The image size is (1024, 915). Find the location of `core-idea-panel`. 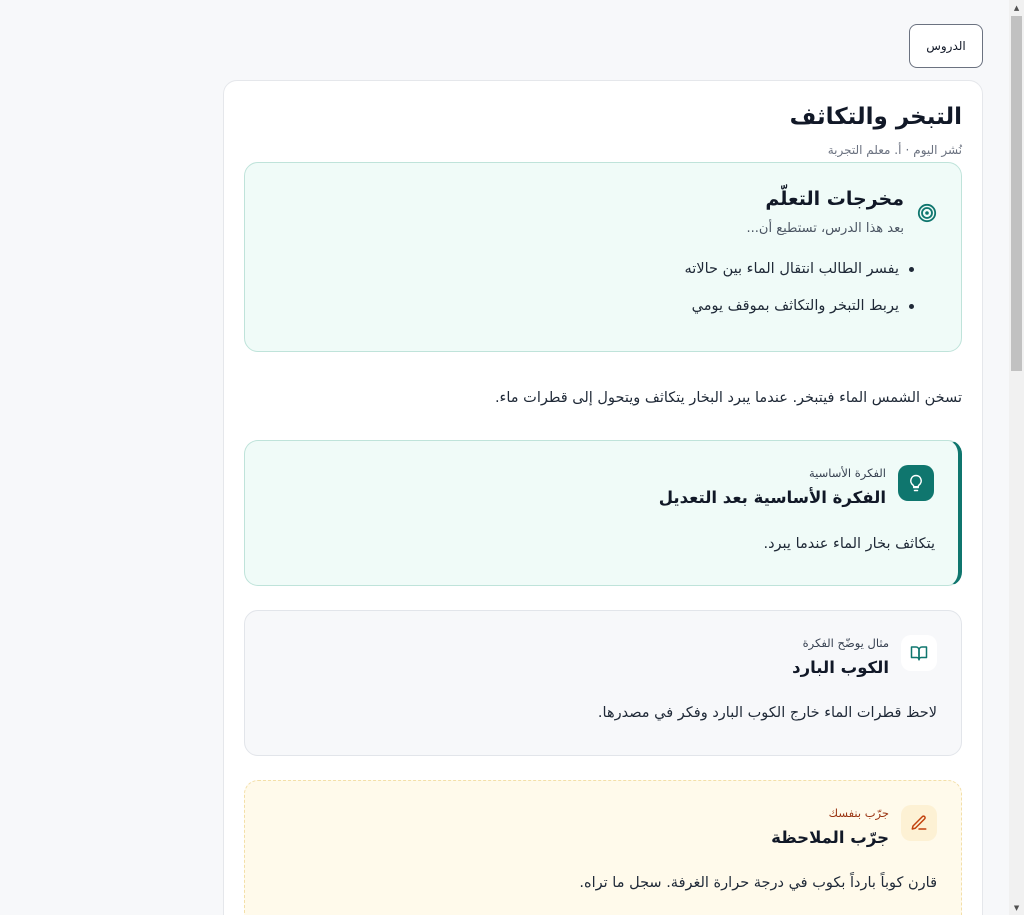

core-idea-panel is located at coordinates (603, 513).